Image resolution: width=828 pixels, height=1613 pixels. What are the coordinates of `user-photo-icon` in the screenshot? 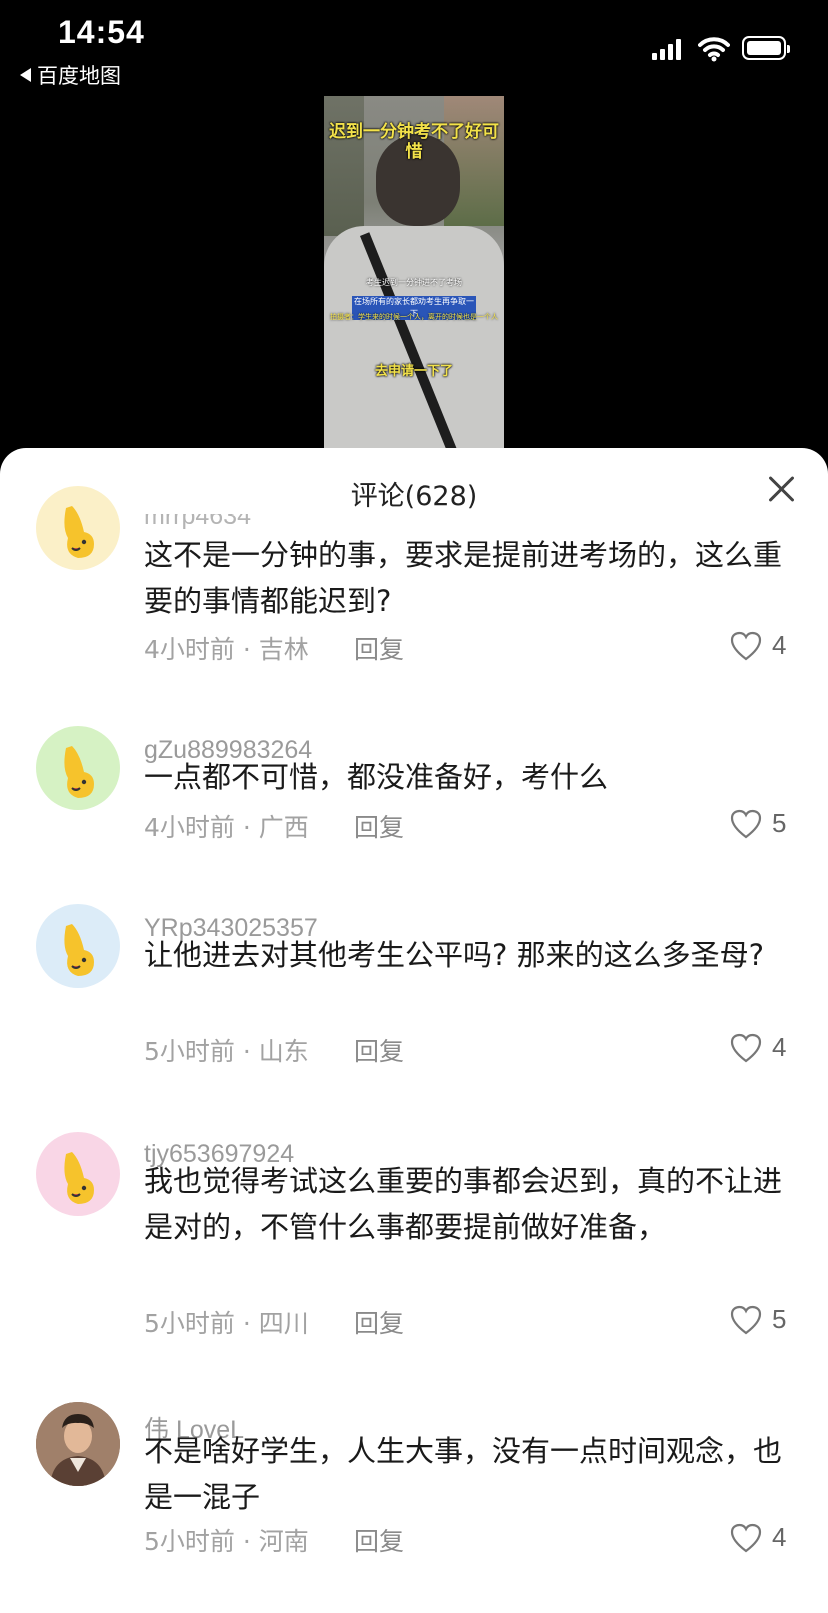 It's located at (78, 1444).